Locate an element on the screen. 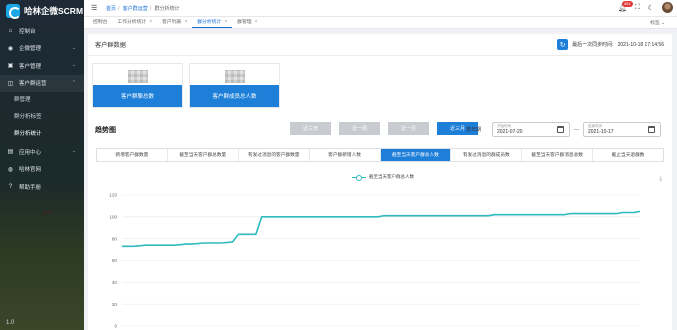  tab-customer-list: 客户列表 × is located at coordinates (174, 22).